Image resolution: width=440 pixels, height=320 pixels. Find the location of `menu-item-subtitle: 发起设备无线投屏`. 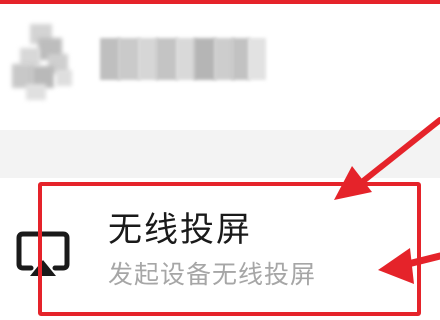

menu-item-subtitle: 发起设备无线投屏 is located at coordinates (212, 274).